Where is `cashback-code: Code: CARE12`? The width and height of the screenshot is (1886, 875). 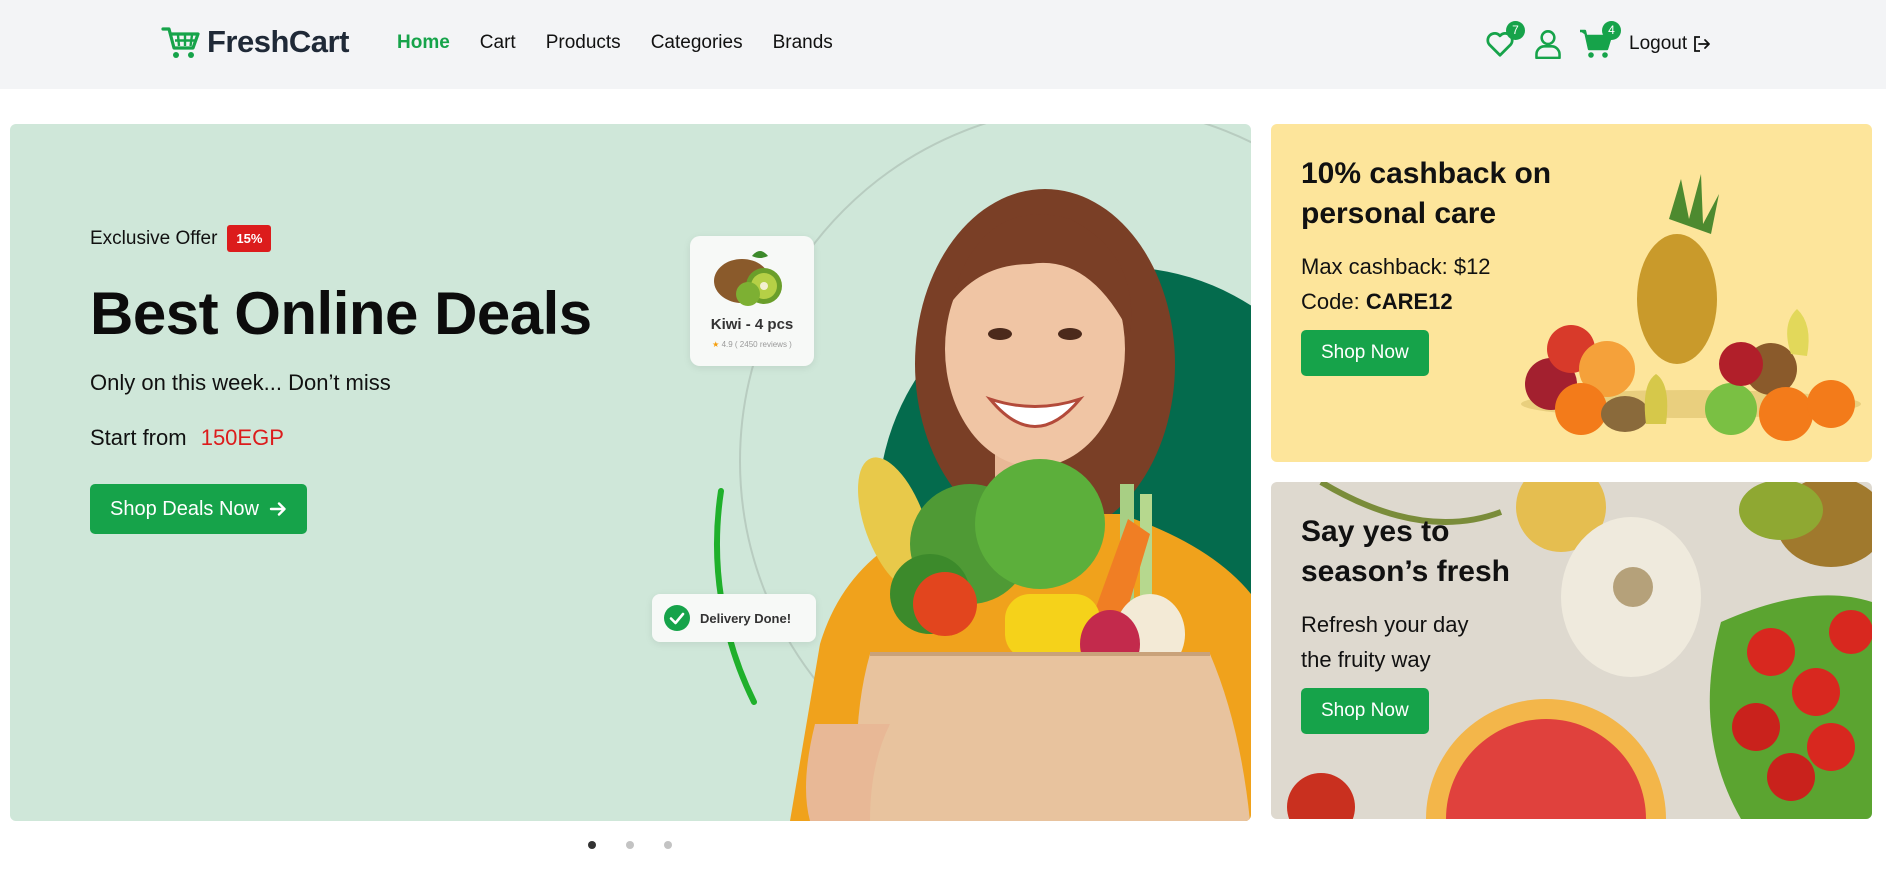
cashback-code: Code: CARE12 is located at coordinates (1377, 302).